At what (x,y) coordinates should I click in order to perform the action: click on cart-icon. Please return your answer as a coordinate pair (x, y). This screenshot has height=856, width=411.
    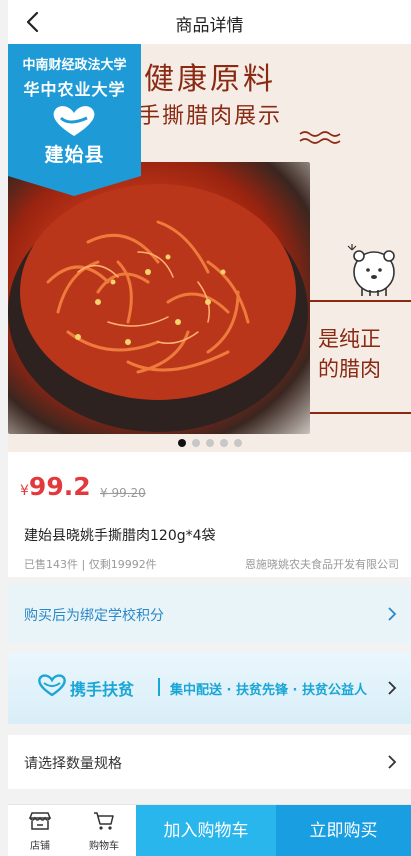
    Looking at the image, I should click on (104, 821).